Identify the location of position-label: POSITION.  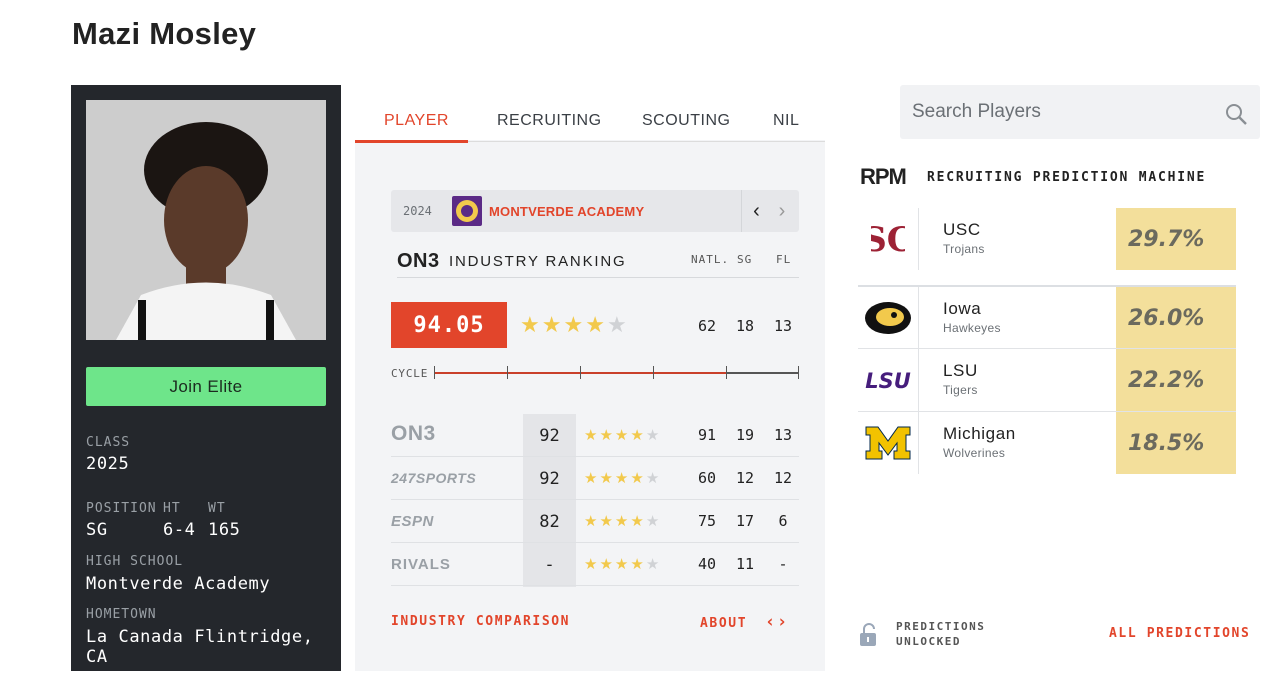
(121, 508).